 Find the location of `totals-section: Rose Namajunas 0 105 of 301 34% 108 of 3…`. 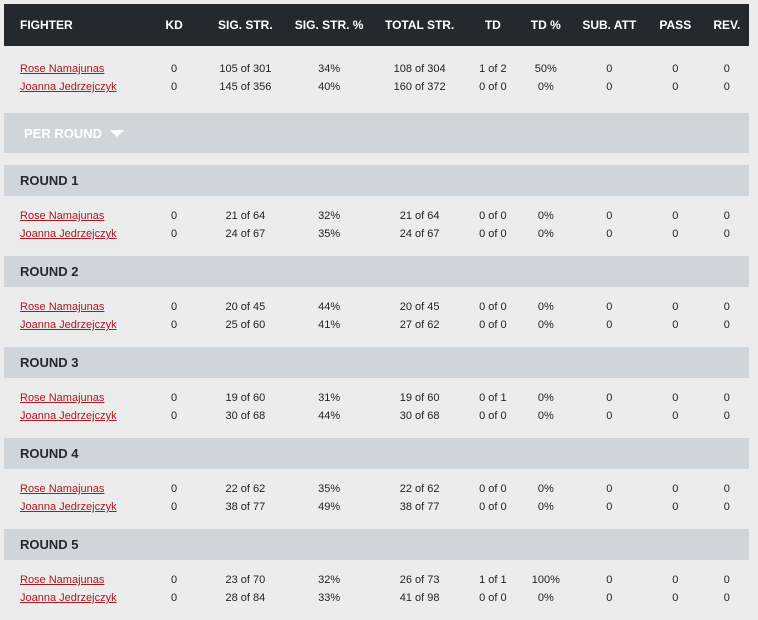

totals-section: Rose Namajunas 0 105 of 301 34% 108 of 3… is located at coordinates (376, 78).